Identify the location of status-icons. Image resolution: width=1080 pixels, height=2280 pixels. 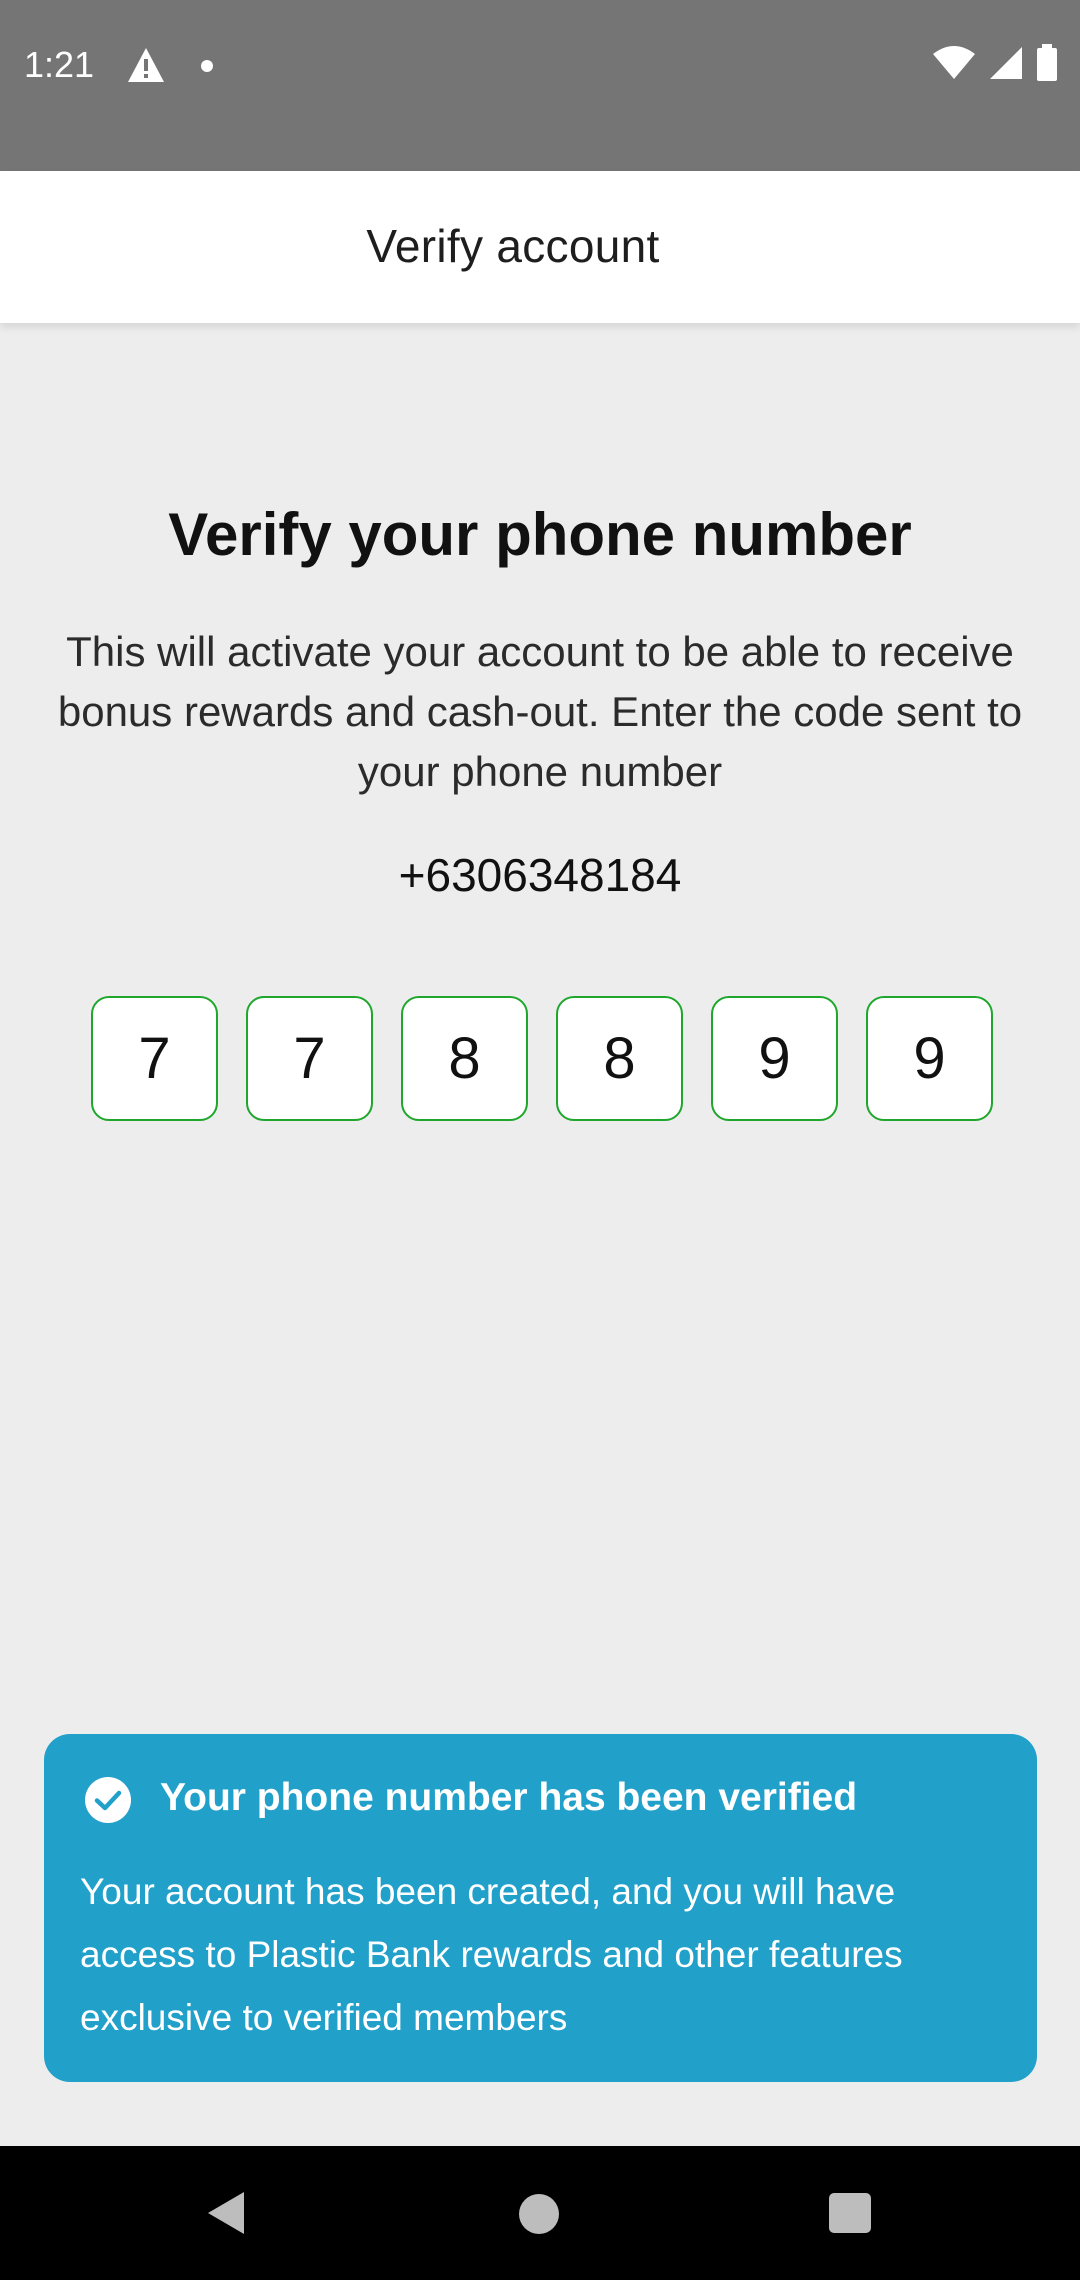
(995, 65).